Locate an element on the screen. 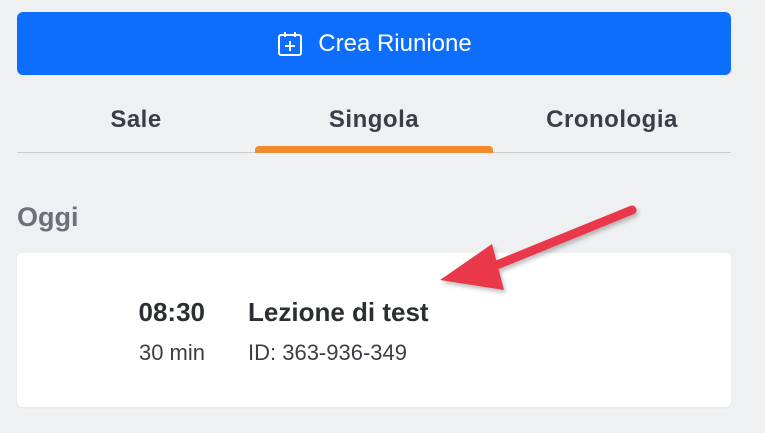  tab-label: Sale is located at coordinates (136, 119).